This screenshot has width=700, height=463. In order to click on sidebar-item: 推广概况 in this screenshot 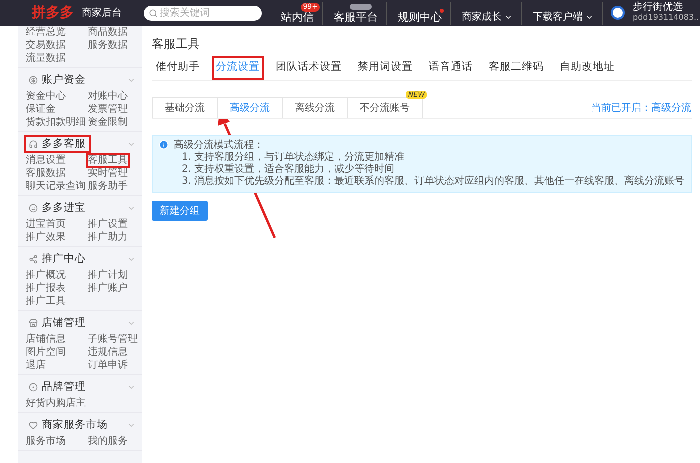, I will do `click(46, 275)`.